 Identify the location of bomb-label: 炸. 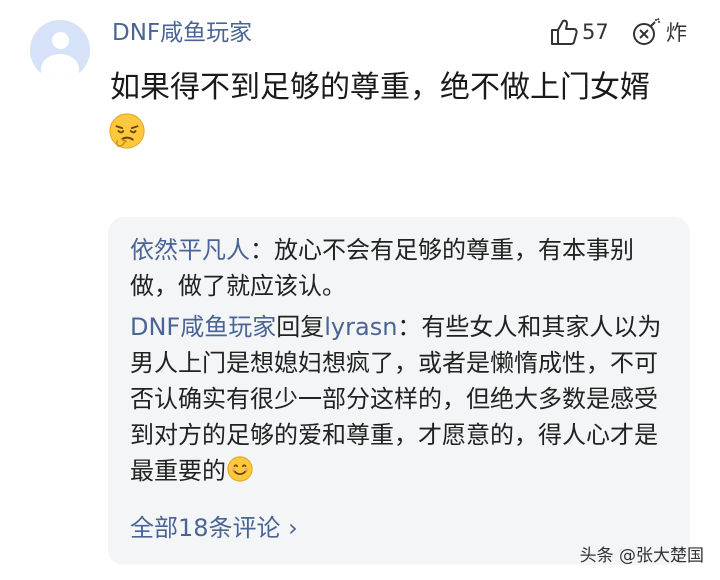
(676, 33).